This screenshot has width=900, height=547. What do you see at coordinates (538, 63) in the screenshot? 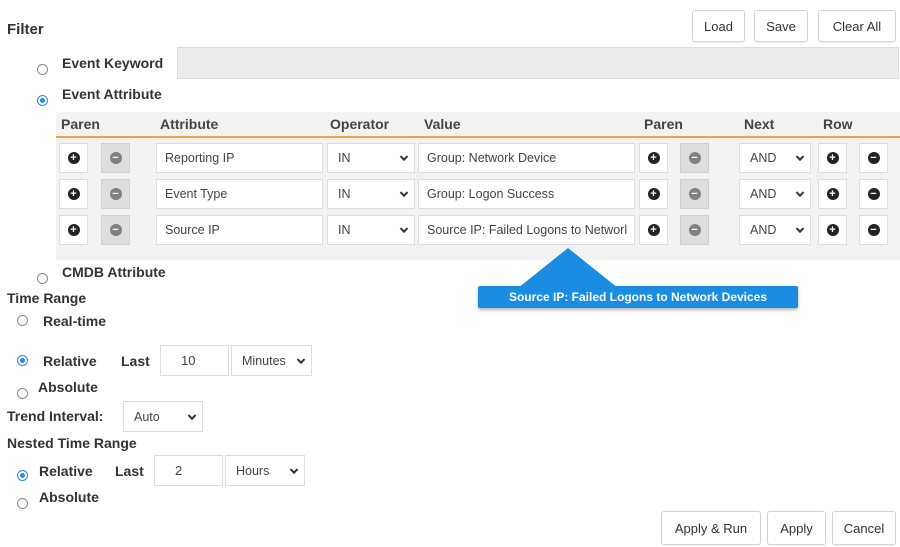
I see `event-keyword-input` at bounding box center [538, 63].